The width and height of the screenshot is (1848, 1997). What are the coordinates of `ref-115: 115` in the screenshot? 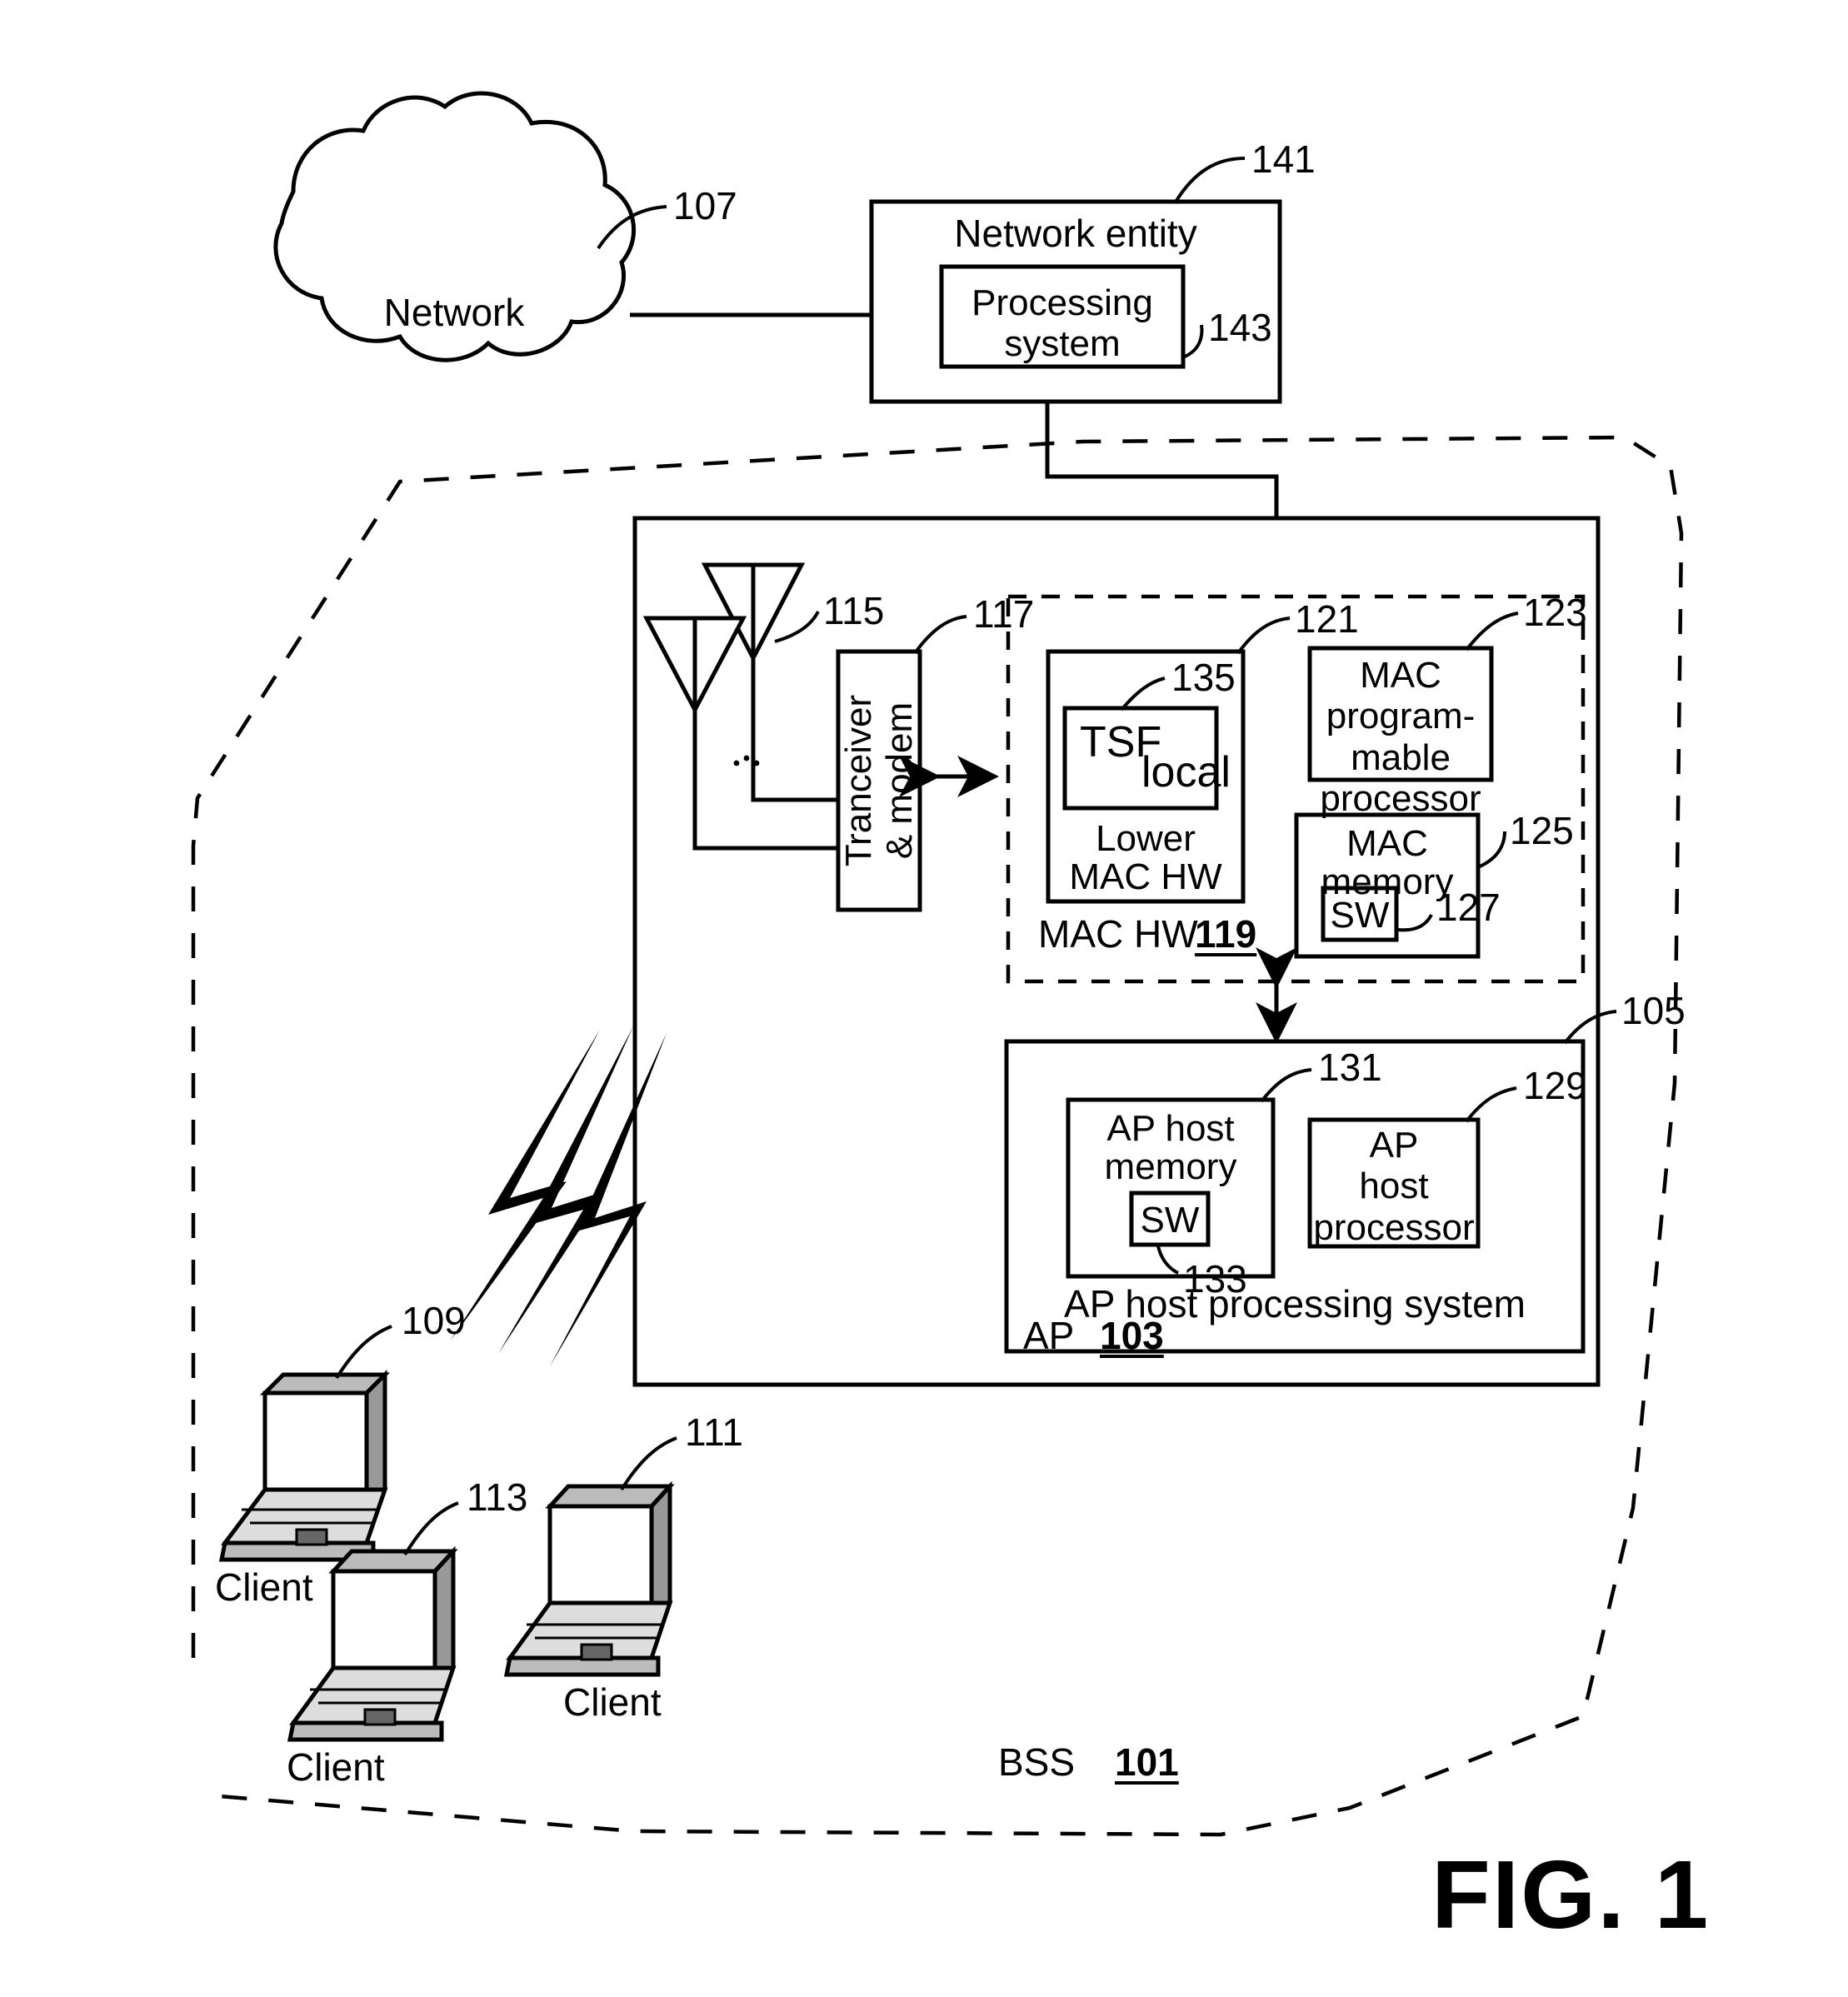 It's located at (854, 610).